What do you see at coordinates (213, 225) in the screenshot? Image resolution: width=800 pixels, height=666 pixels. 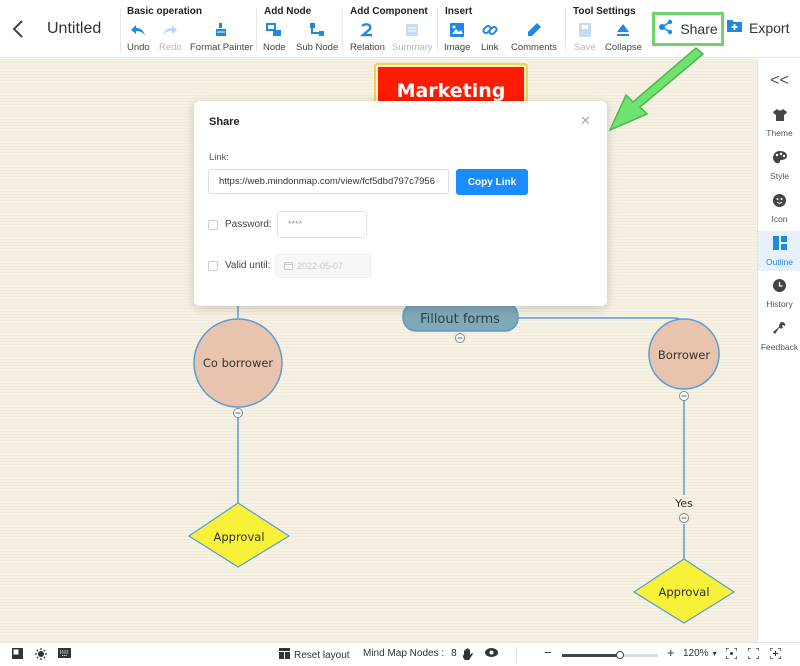 I see `password-checkbox` at bounding box center [213, 225].